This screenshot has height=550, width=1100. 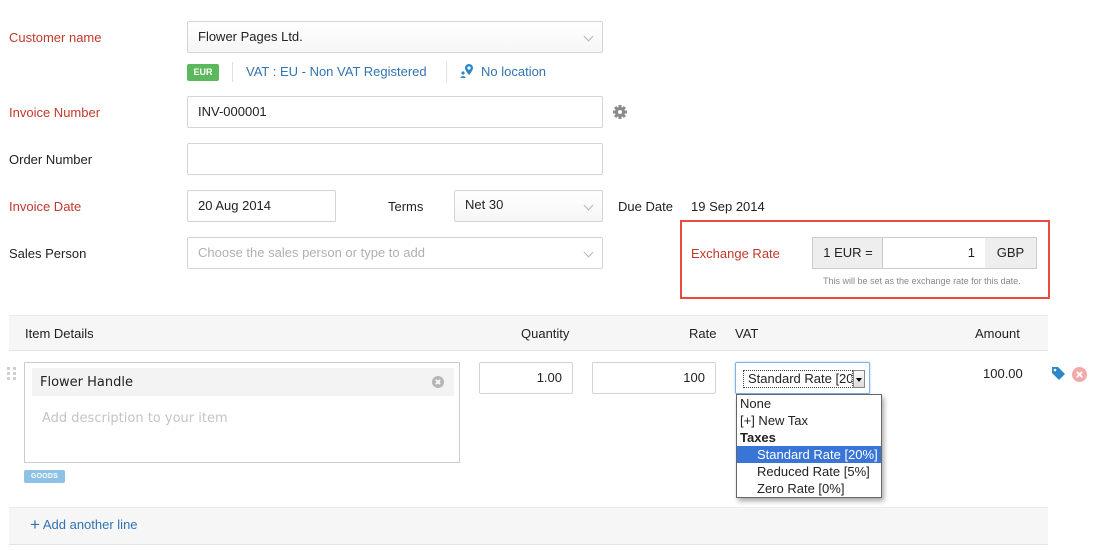 I want to click on drag-handle-icon, so click(x=12, y=376).